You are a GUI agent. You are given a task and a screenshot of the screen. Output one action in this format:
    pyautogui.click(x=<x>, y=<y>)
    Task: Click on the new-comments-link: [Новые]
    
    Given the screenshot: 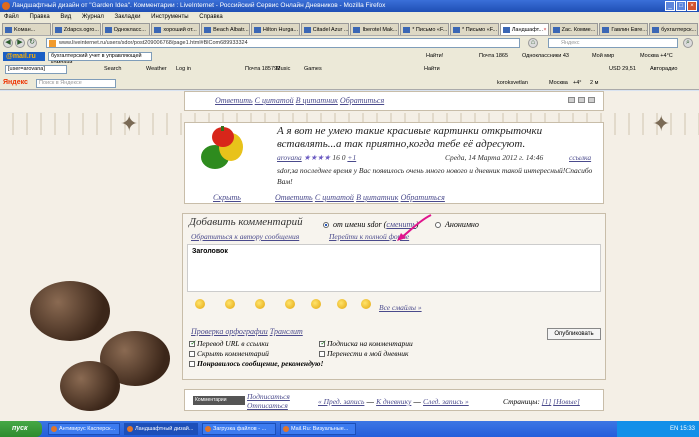 What is the action you would take?
    pyautogui.click(x=566, y=401)
    